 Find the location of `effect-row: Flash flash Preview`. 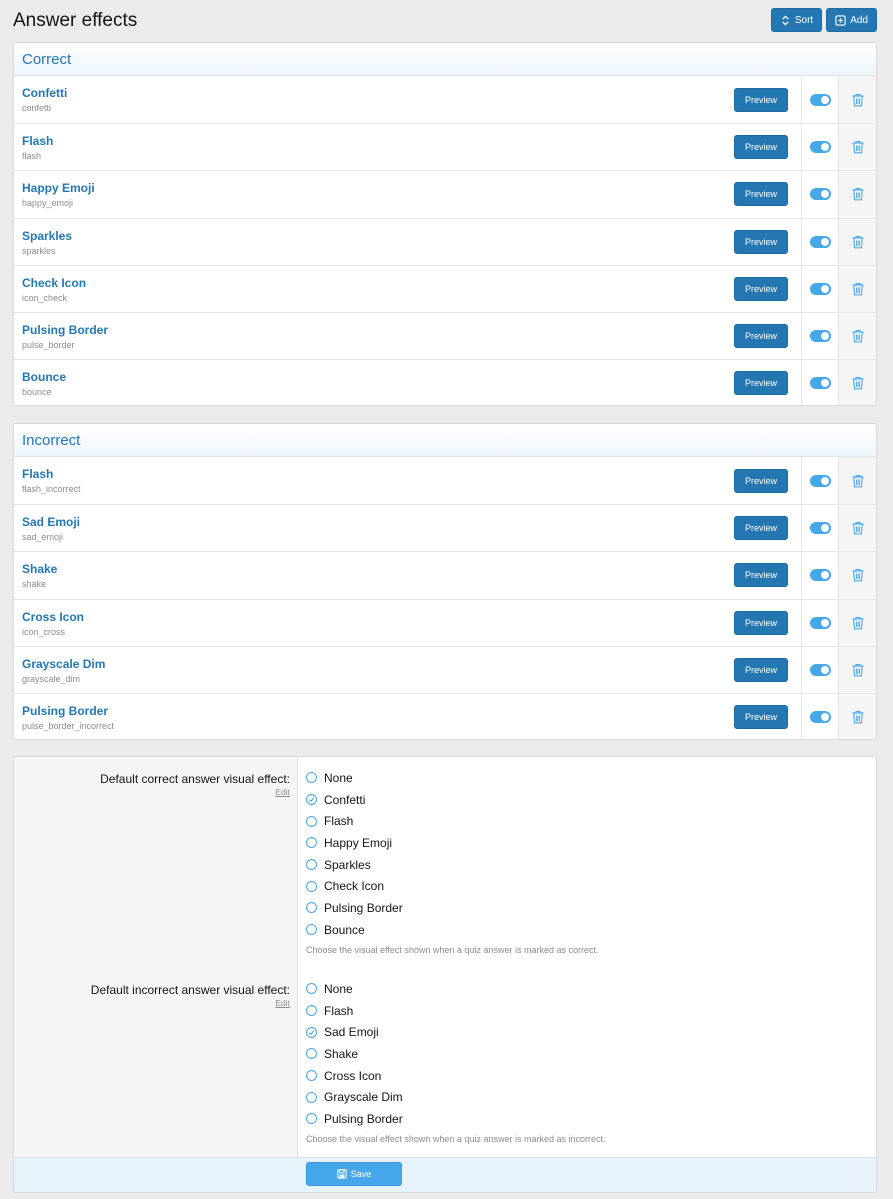

effect-row: Flash flash Preview is located at coordinates (445, 147).